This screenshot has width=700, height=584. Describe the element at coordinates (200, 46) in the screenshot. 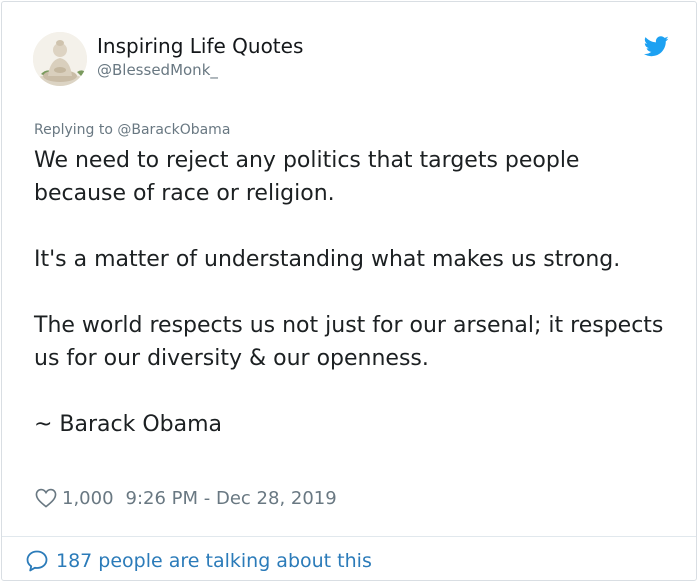

I see `author-display-name: Inspiring Life Quotes` at that location.